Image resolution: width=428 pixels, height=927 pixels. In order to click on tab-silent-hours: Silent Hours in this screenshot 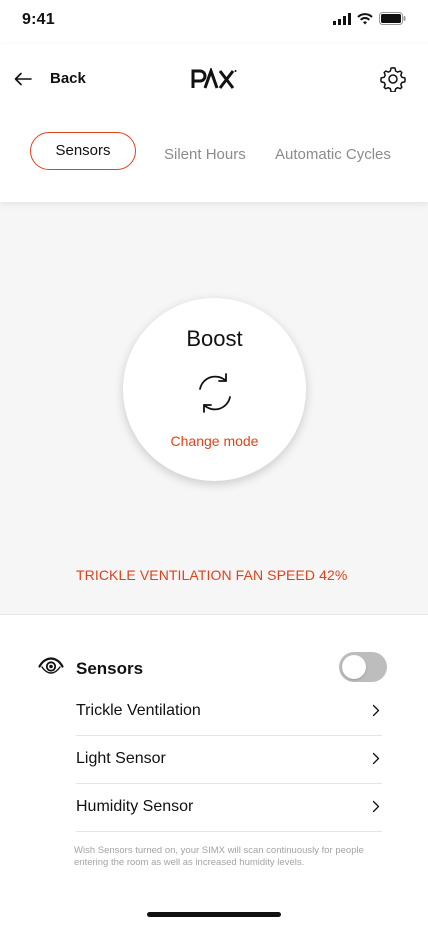, I will do `click(205, 155)`.